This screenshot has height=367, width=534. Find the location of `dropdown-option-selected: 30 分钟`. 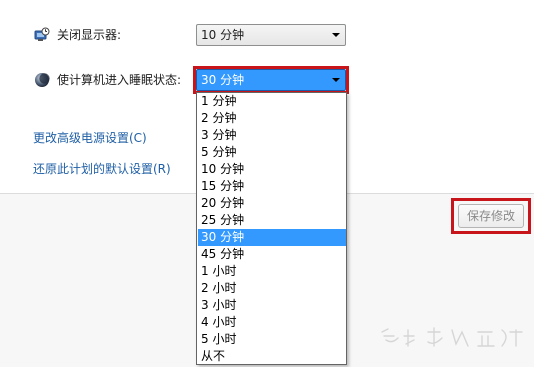

dropdown-option-selected: 30 分钟 is located at coordinates (272, 237).